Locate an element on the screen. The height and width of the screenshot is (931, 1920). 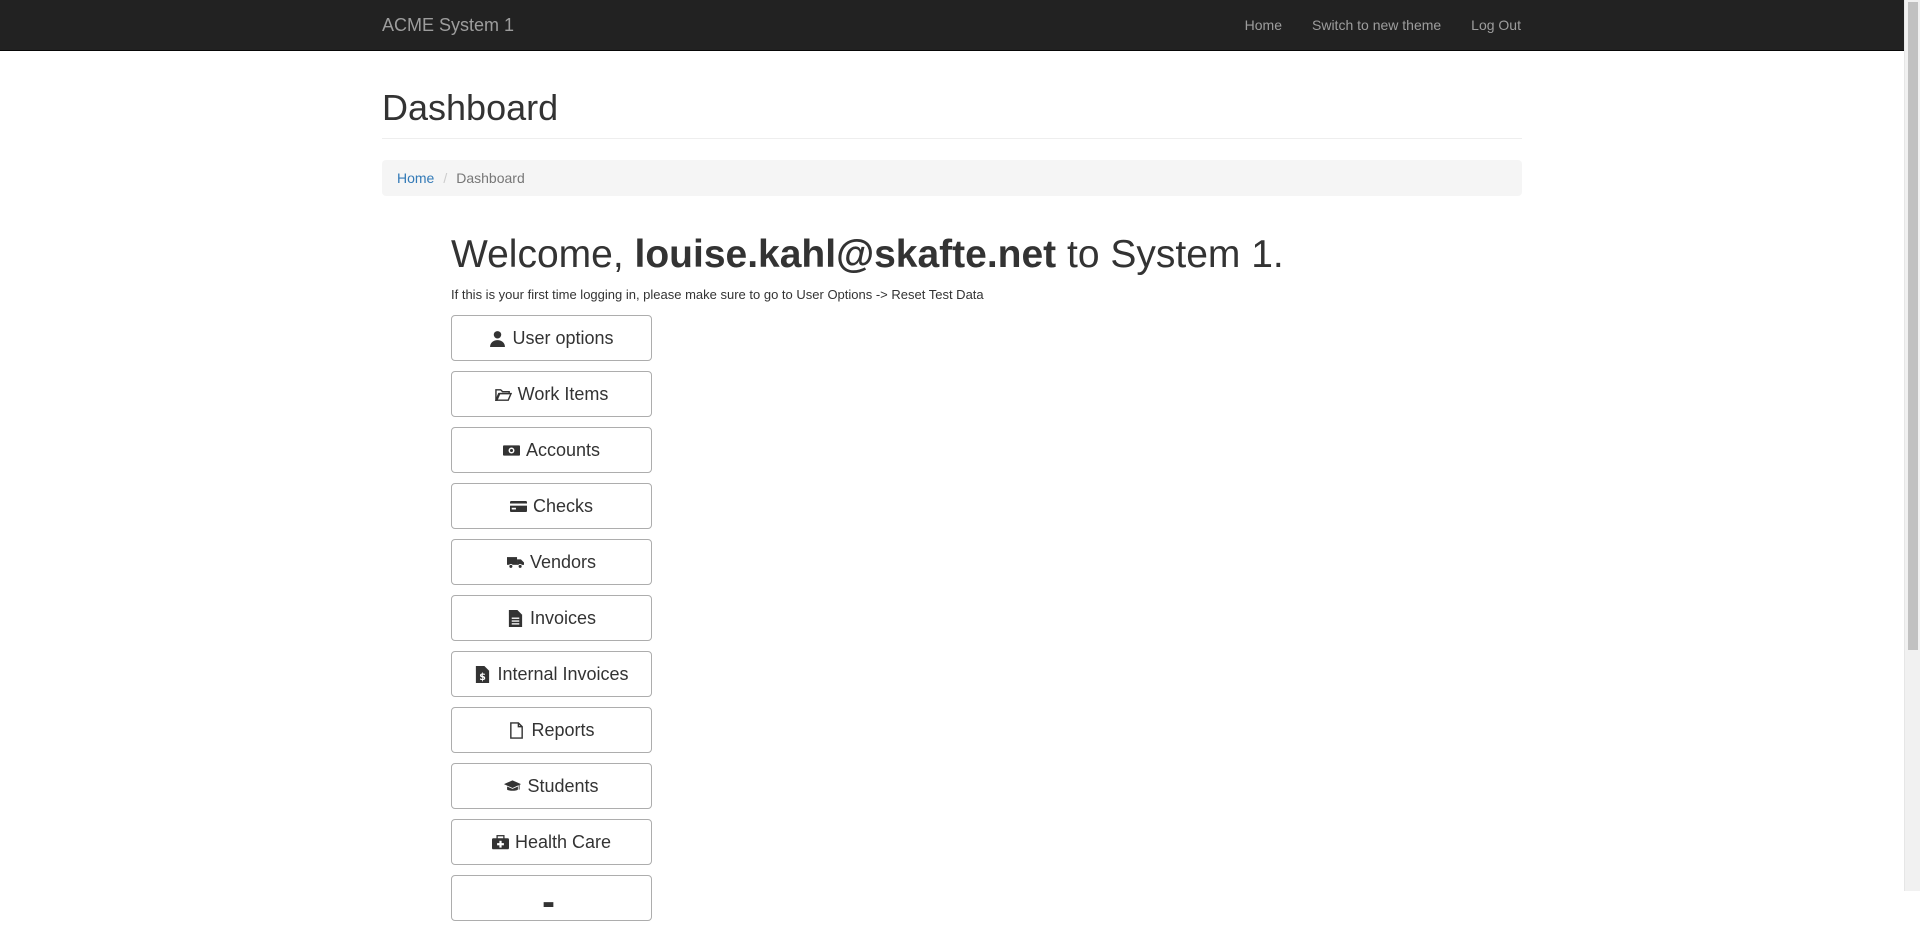
folder-open-icon is located at coordinates (503, 394).